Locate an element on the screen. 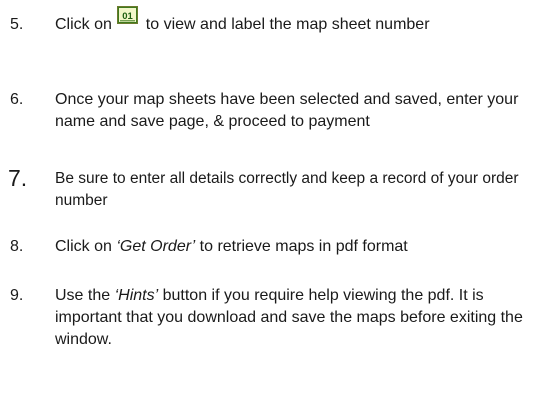 The height and width of the screenshot is (394, 543). step-number: 7. is located at coordinates (18, 178).